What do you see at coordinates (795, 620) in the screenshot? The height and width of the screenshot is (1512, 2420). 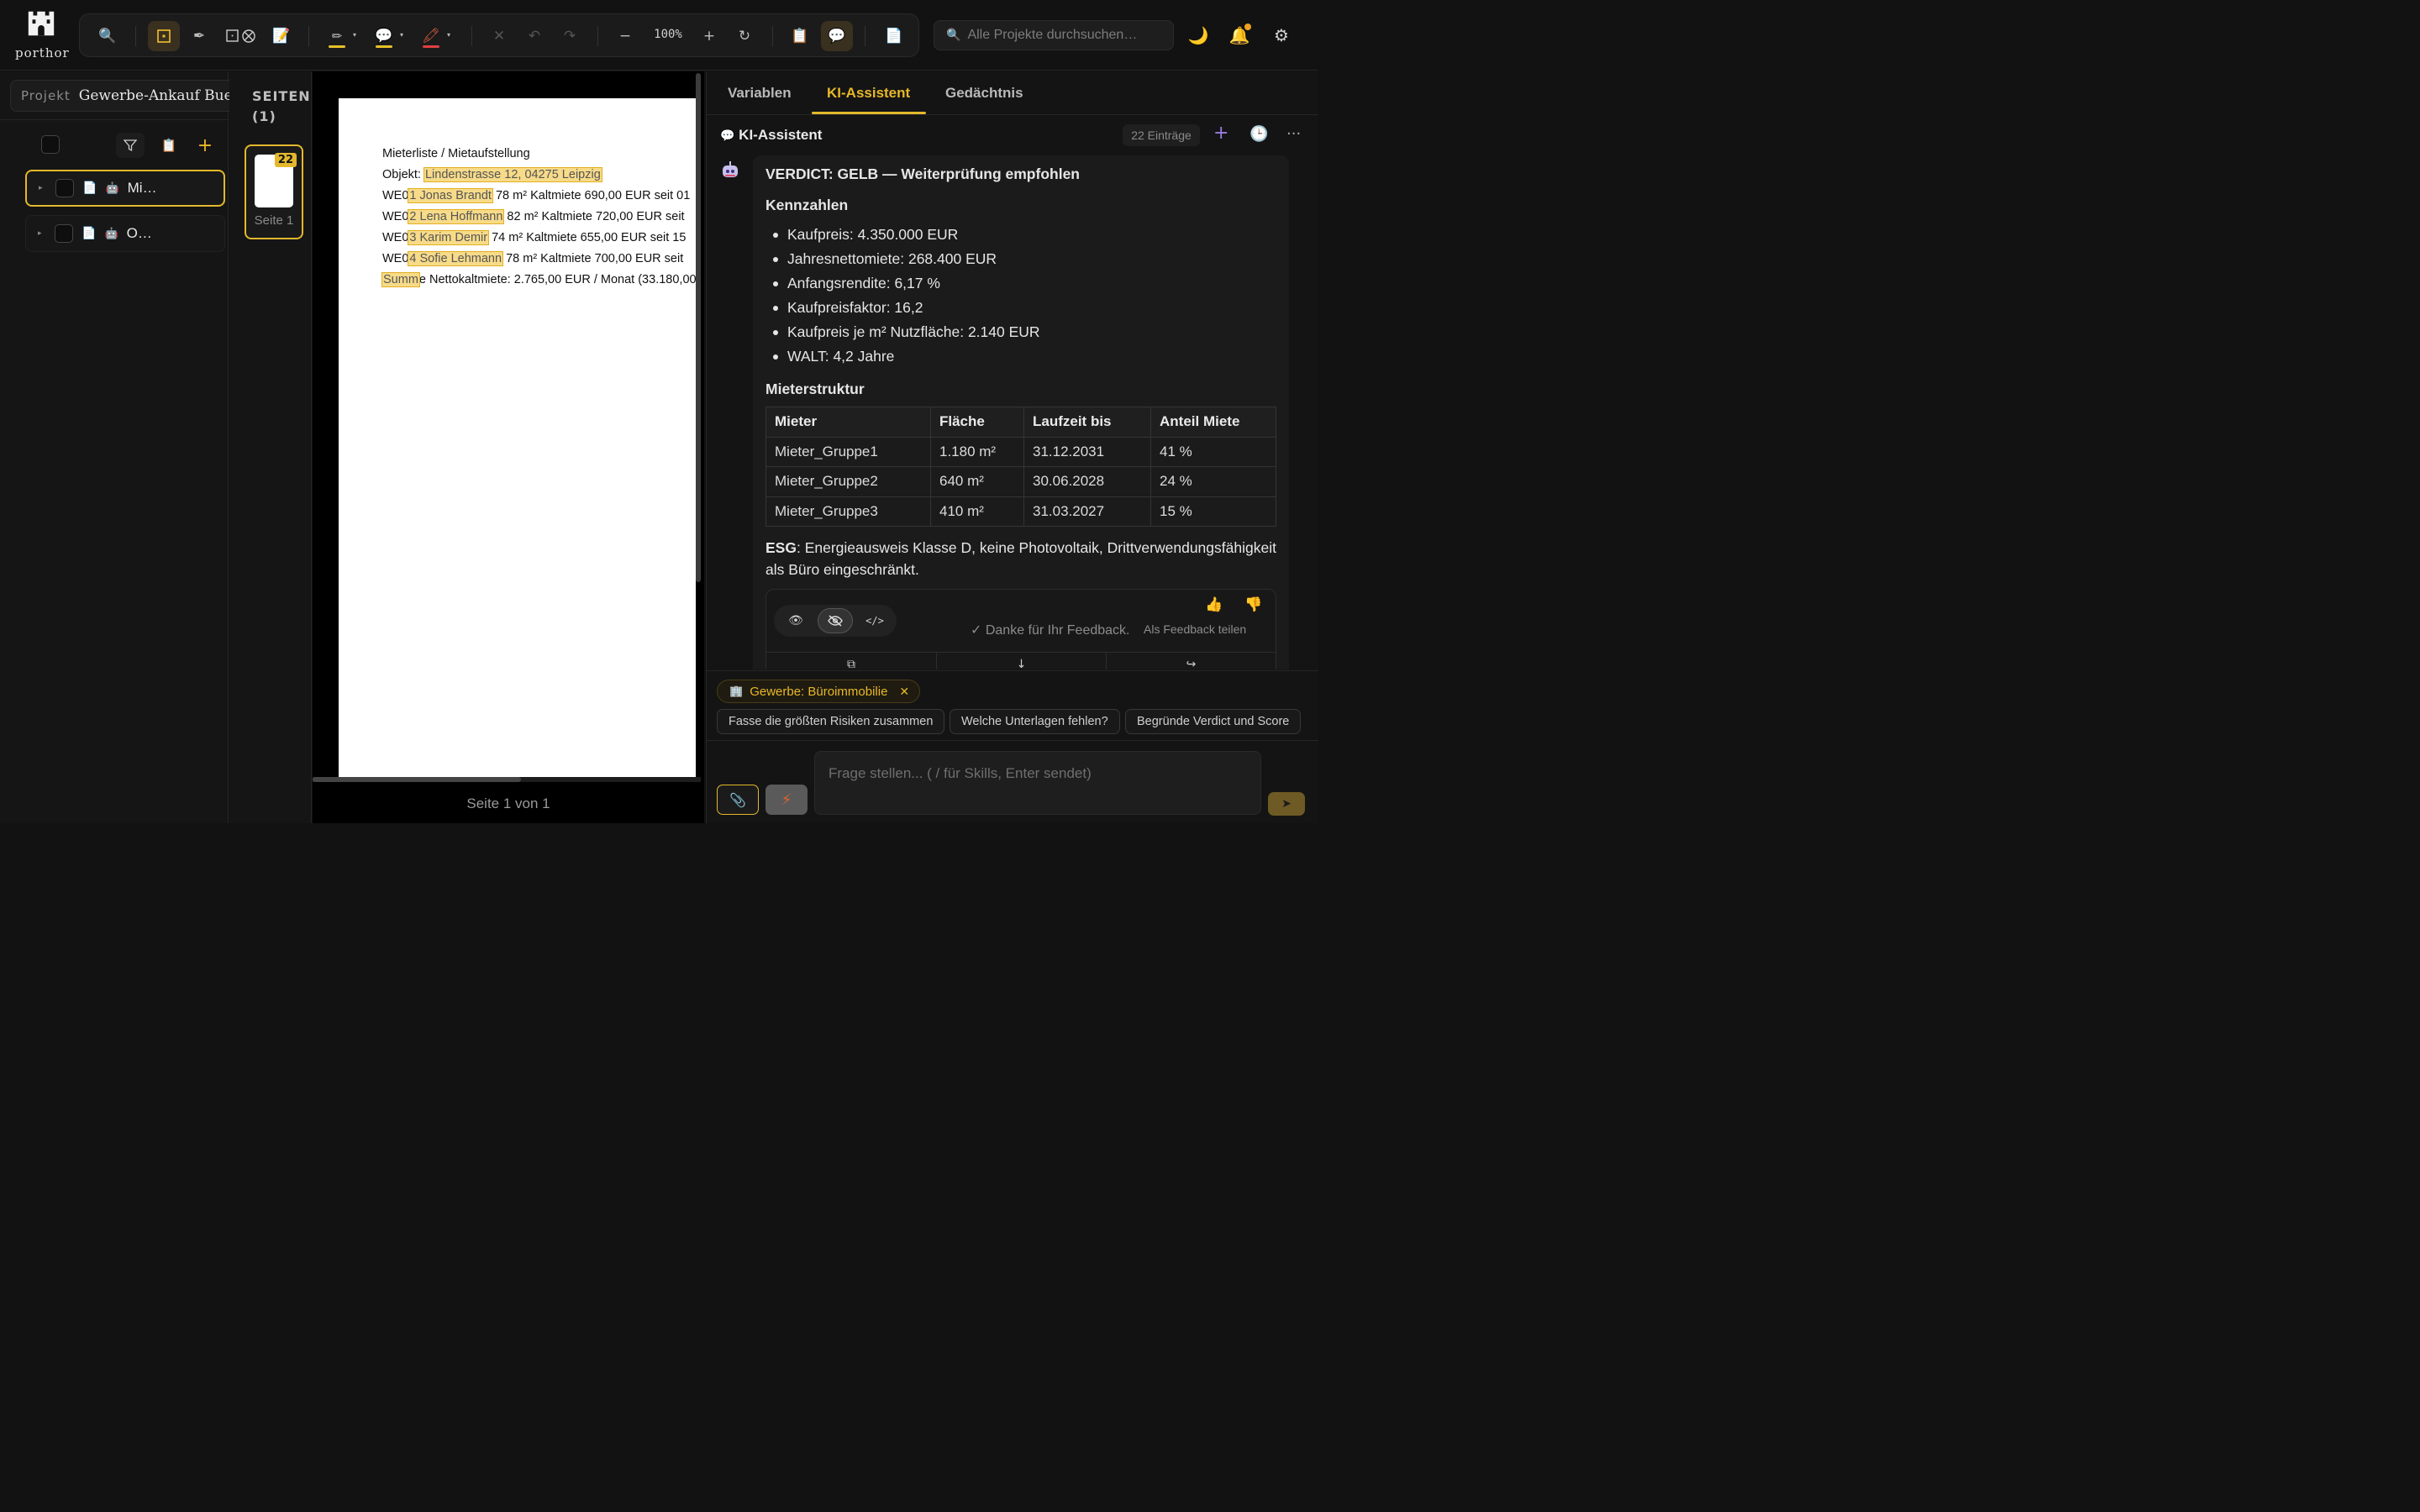 I see `show-view-button: 👁` at bounding box center [795, 620].